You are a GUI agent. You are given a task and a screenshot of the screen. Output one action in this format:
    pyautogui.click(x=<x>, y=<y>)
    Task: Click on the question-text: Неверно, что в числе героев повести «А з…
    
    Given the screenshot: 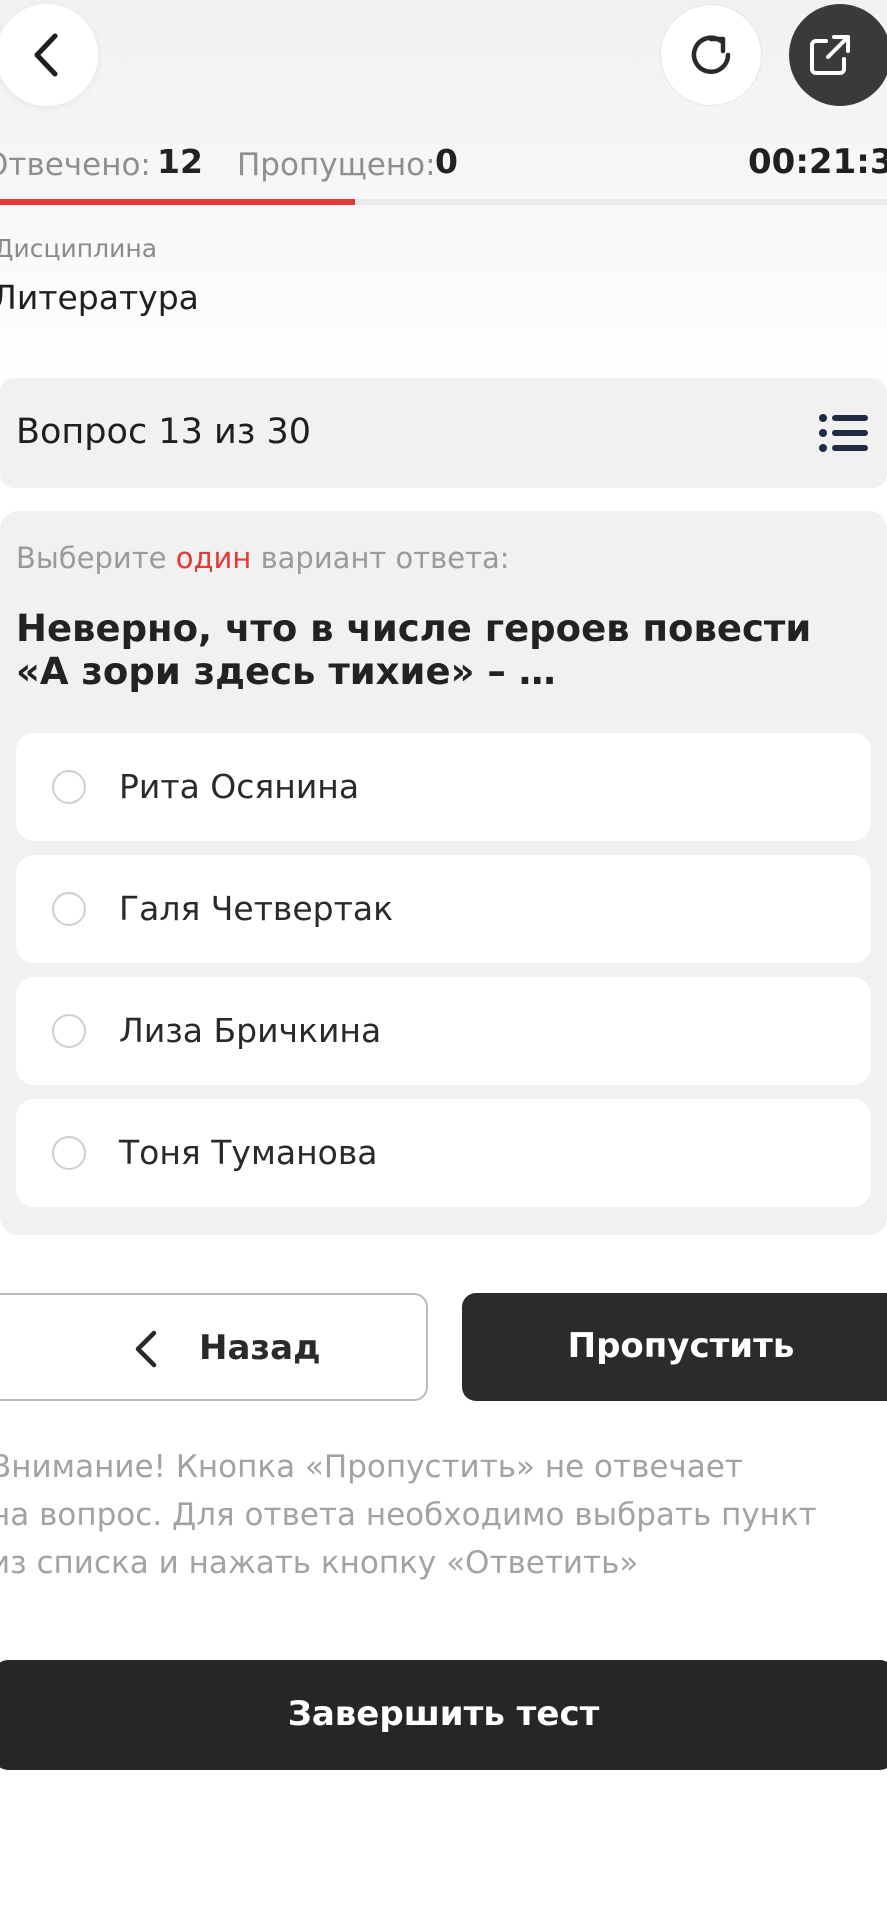 What is the action you would take?
    pyautogui.click(x=414, y=650)
    